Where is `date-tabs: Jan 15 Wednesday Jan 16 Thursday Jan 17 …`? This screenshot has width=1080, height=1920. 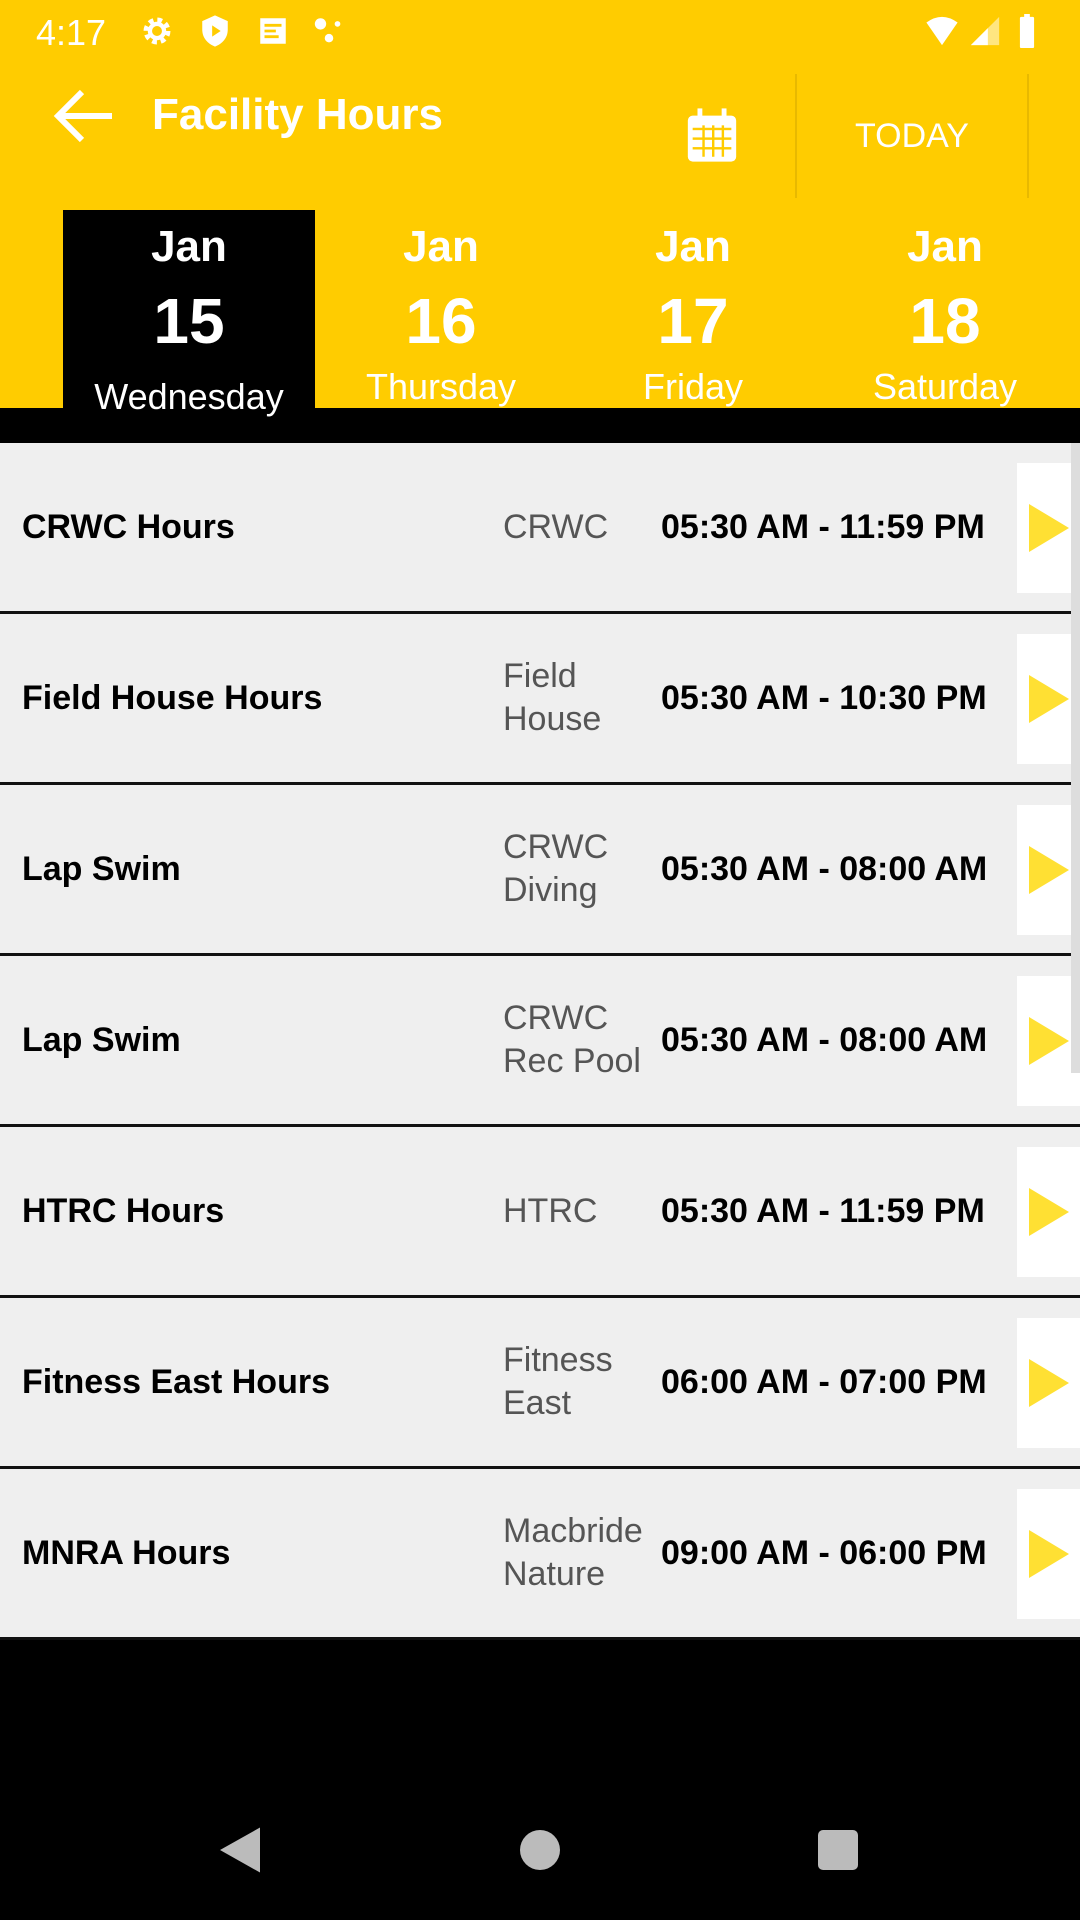 date-tabs: Jan 15 Wednesday Jan 16 Thursday Jan 17 … is located at coordinates (540, 313).